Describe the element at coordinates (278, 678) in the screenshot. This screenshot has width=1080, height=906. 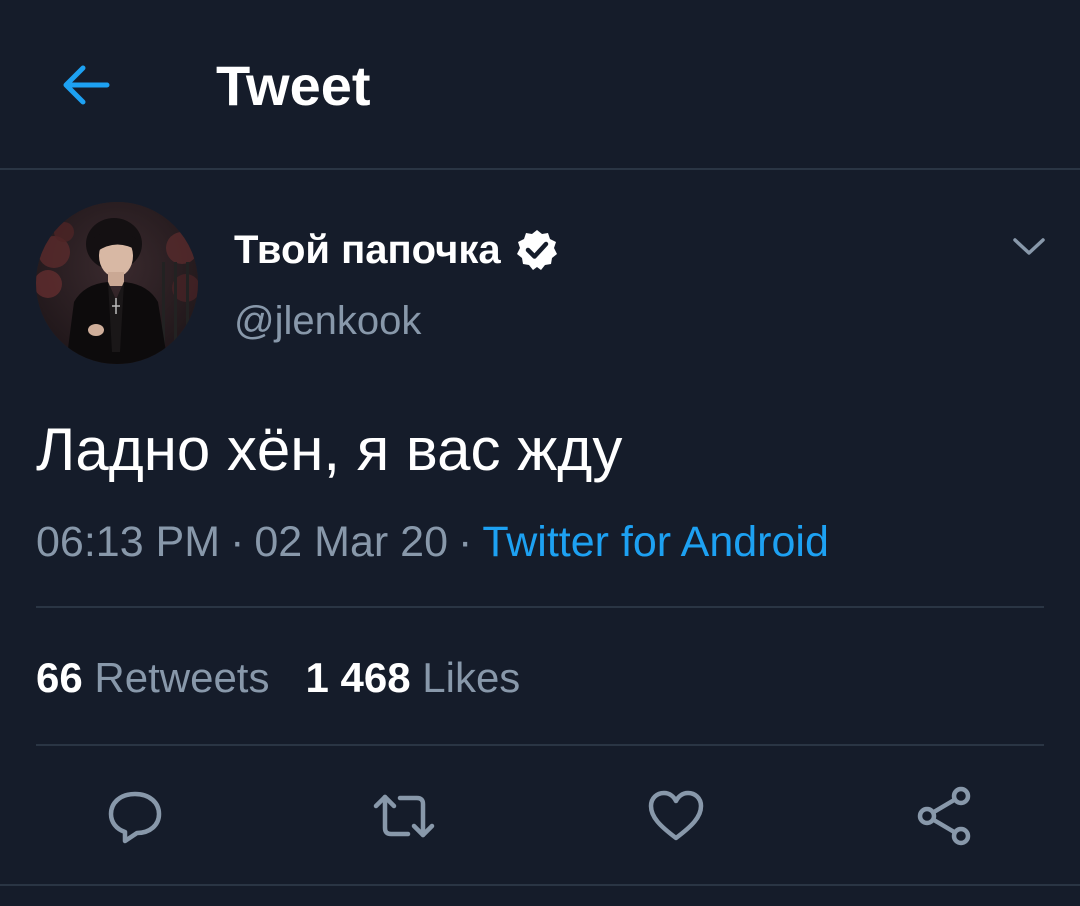
I see `tweet-stats: 66 Retweets 1 468 Likes` at that location.